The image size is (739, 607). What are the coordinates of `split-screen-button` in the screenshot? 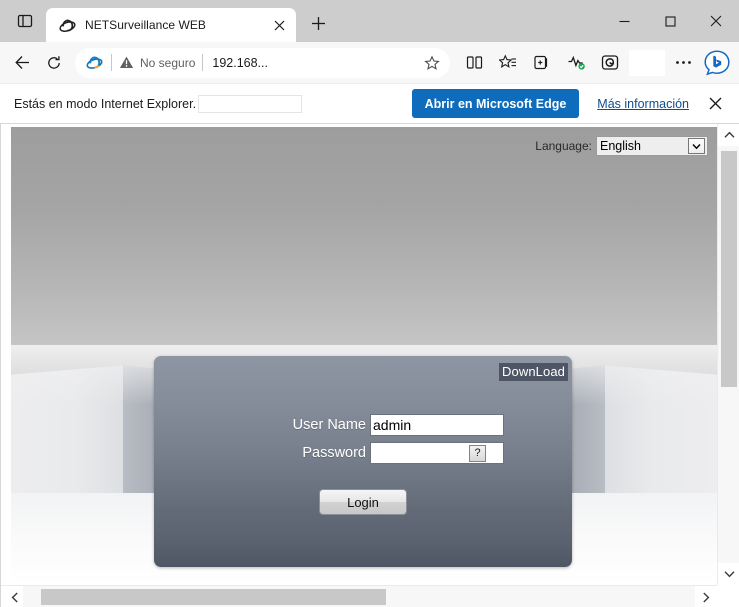 It's located at (474, 63).